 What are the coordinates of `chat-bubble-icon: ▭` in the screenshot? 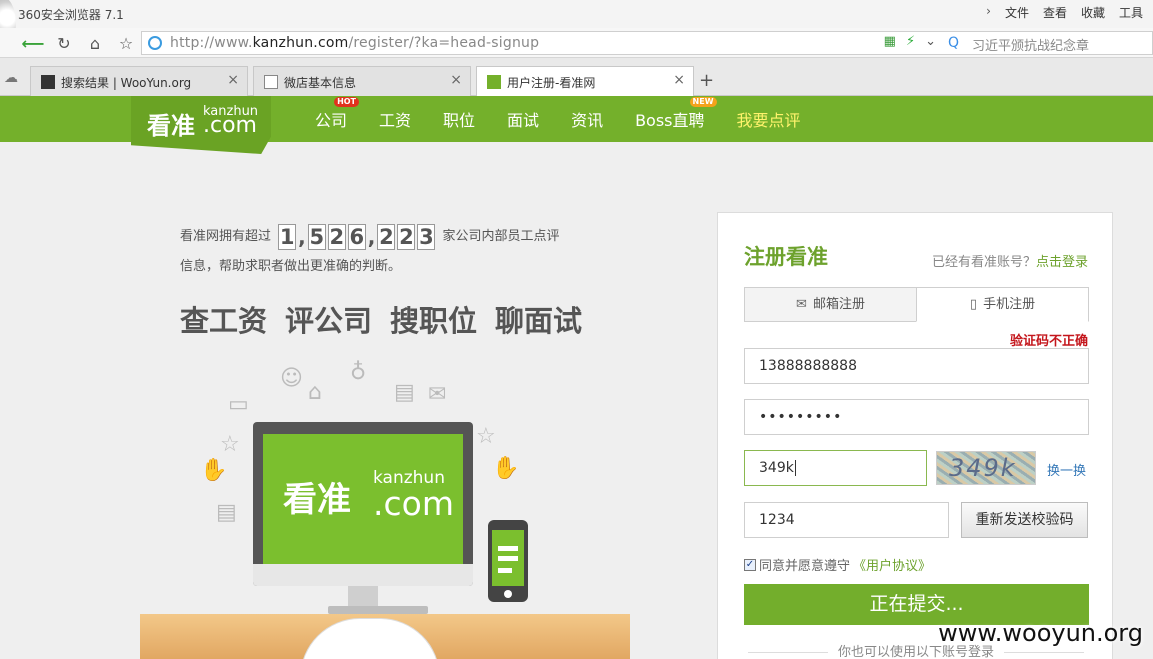 It's located at (238, 404).